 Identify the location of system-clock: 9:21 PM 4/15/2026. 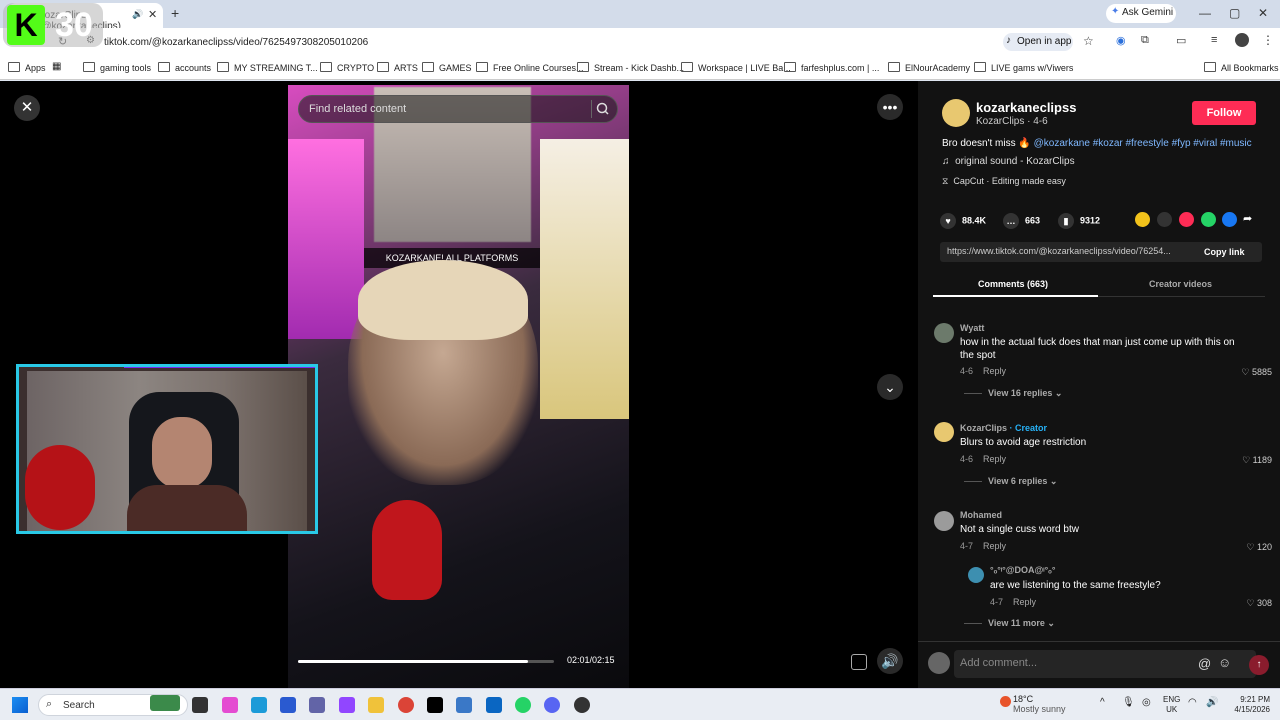
(1248, 705).